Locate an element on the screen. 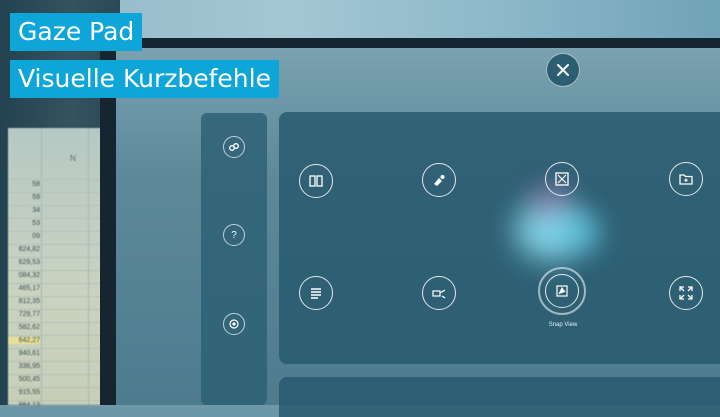  close-icon is located at coordinates (563, 70).